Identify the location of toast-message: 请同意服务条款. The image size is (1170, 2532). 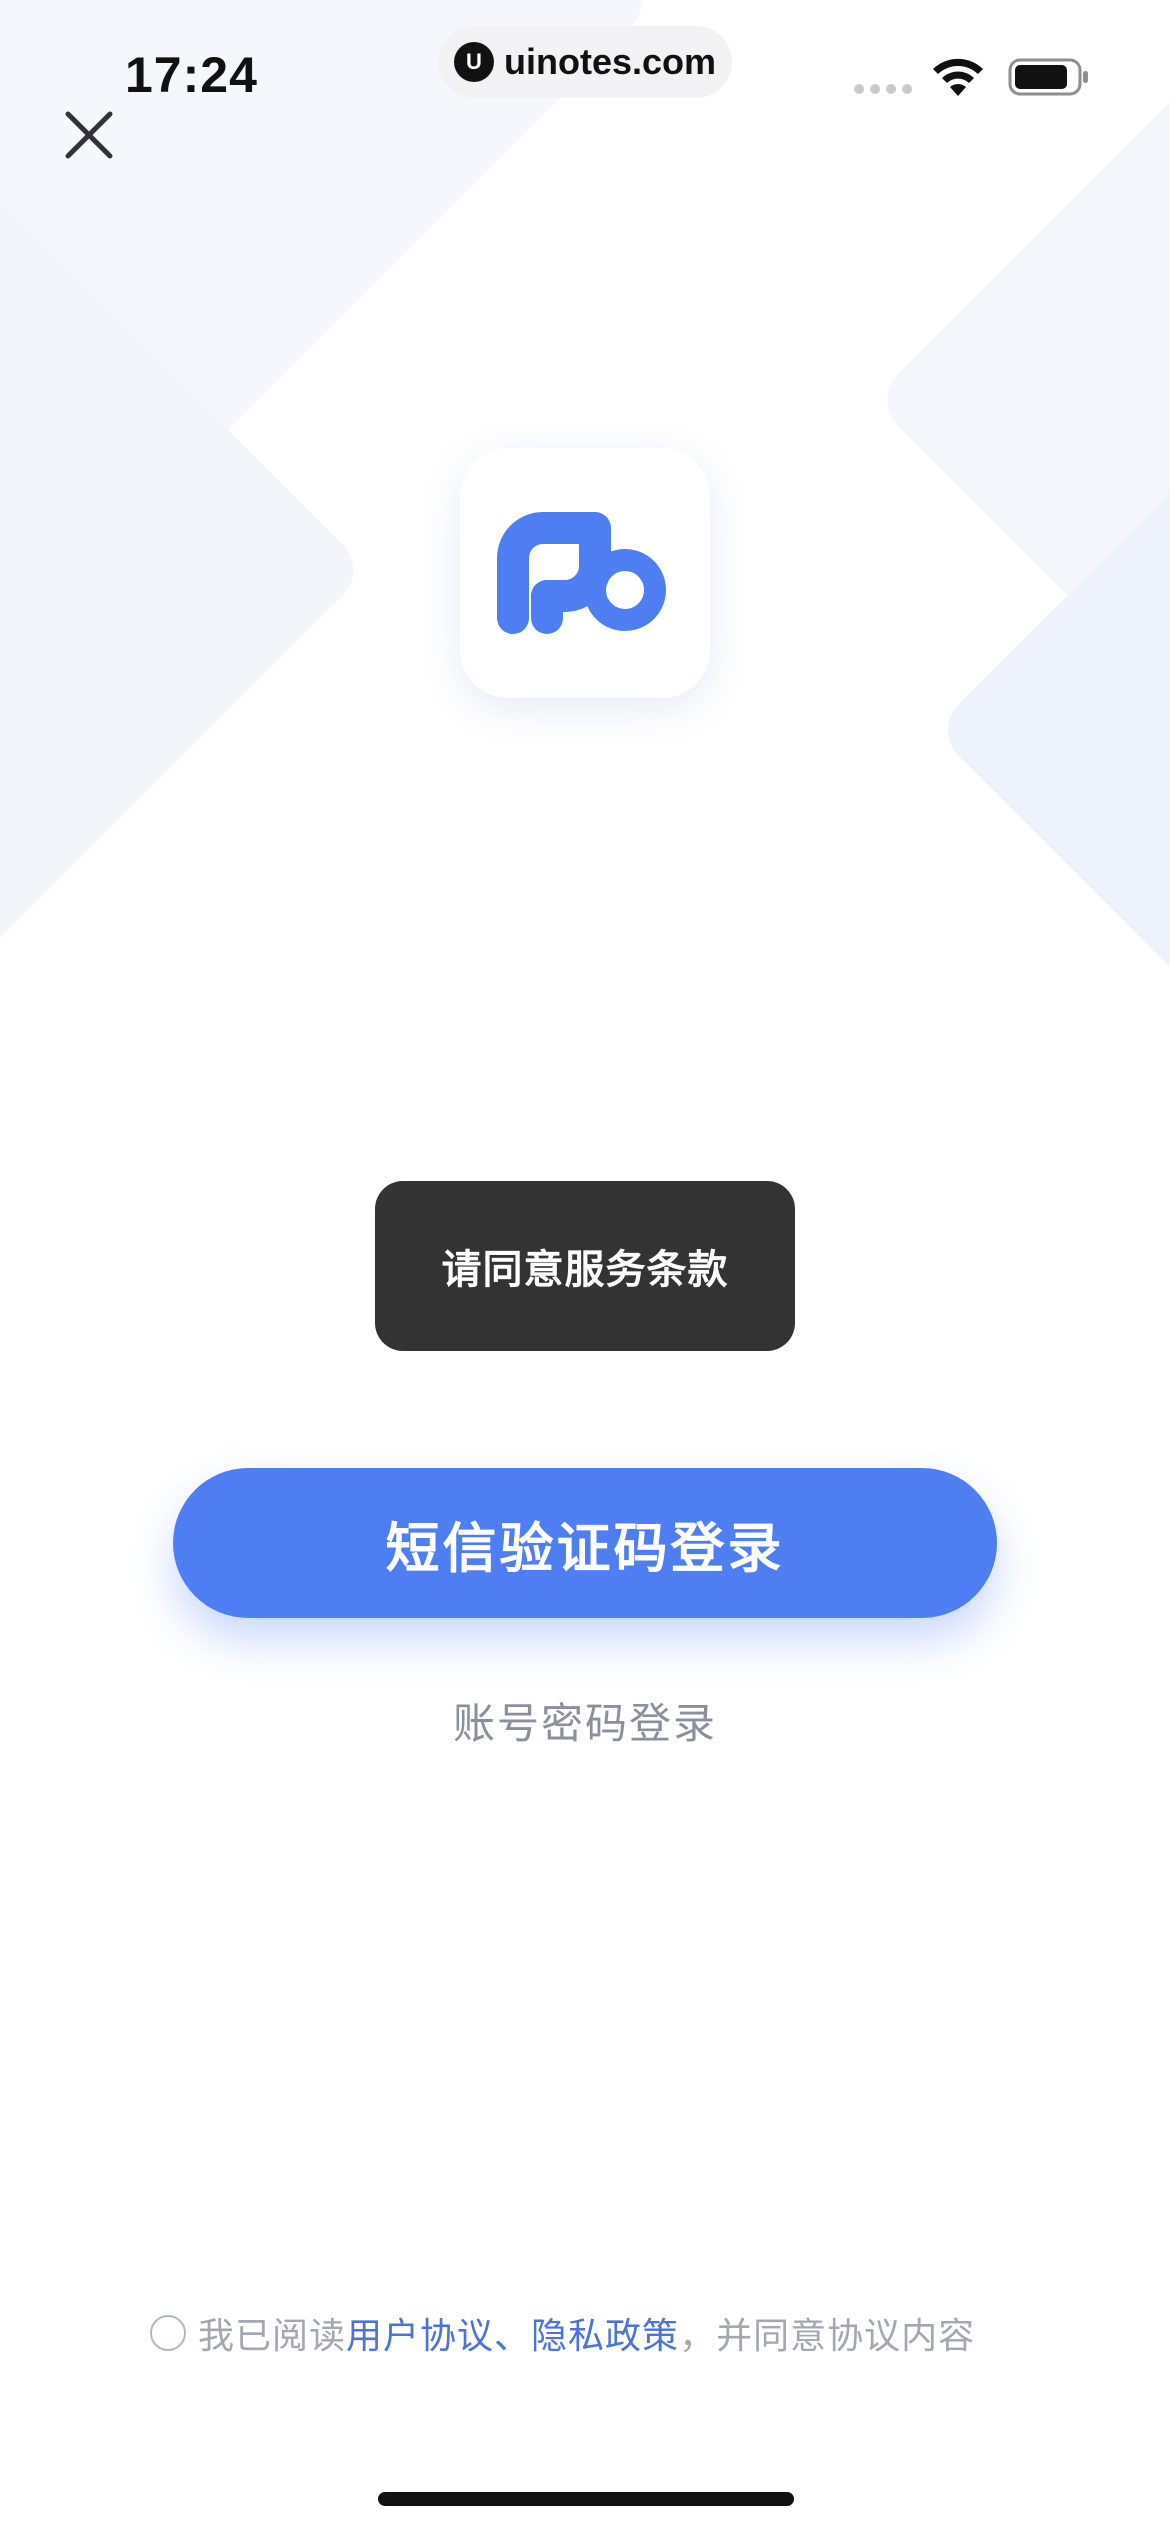
(585, 1266).